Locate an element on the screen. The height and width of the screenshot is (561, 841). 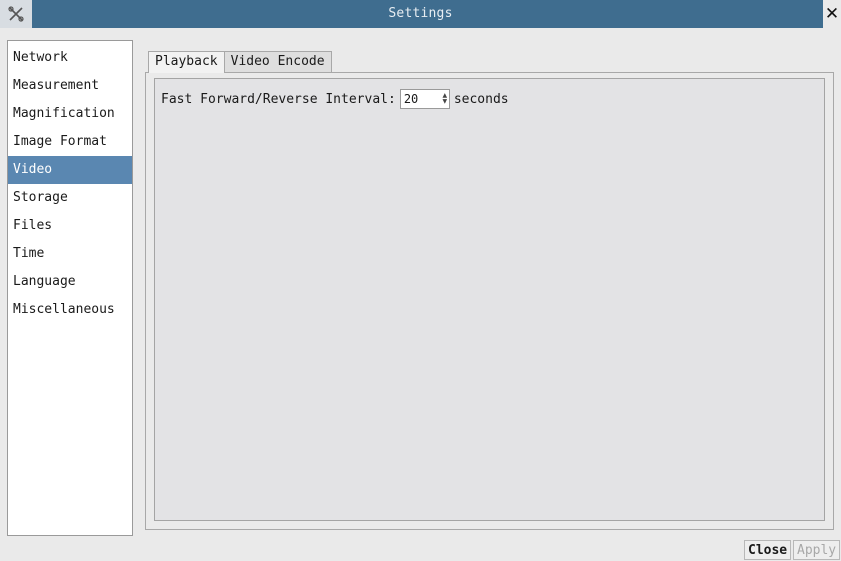
interval-input is located at coordinates (420, 99).